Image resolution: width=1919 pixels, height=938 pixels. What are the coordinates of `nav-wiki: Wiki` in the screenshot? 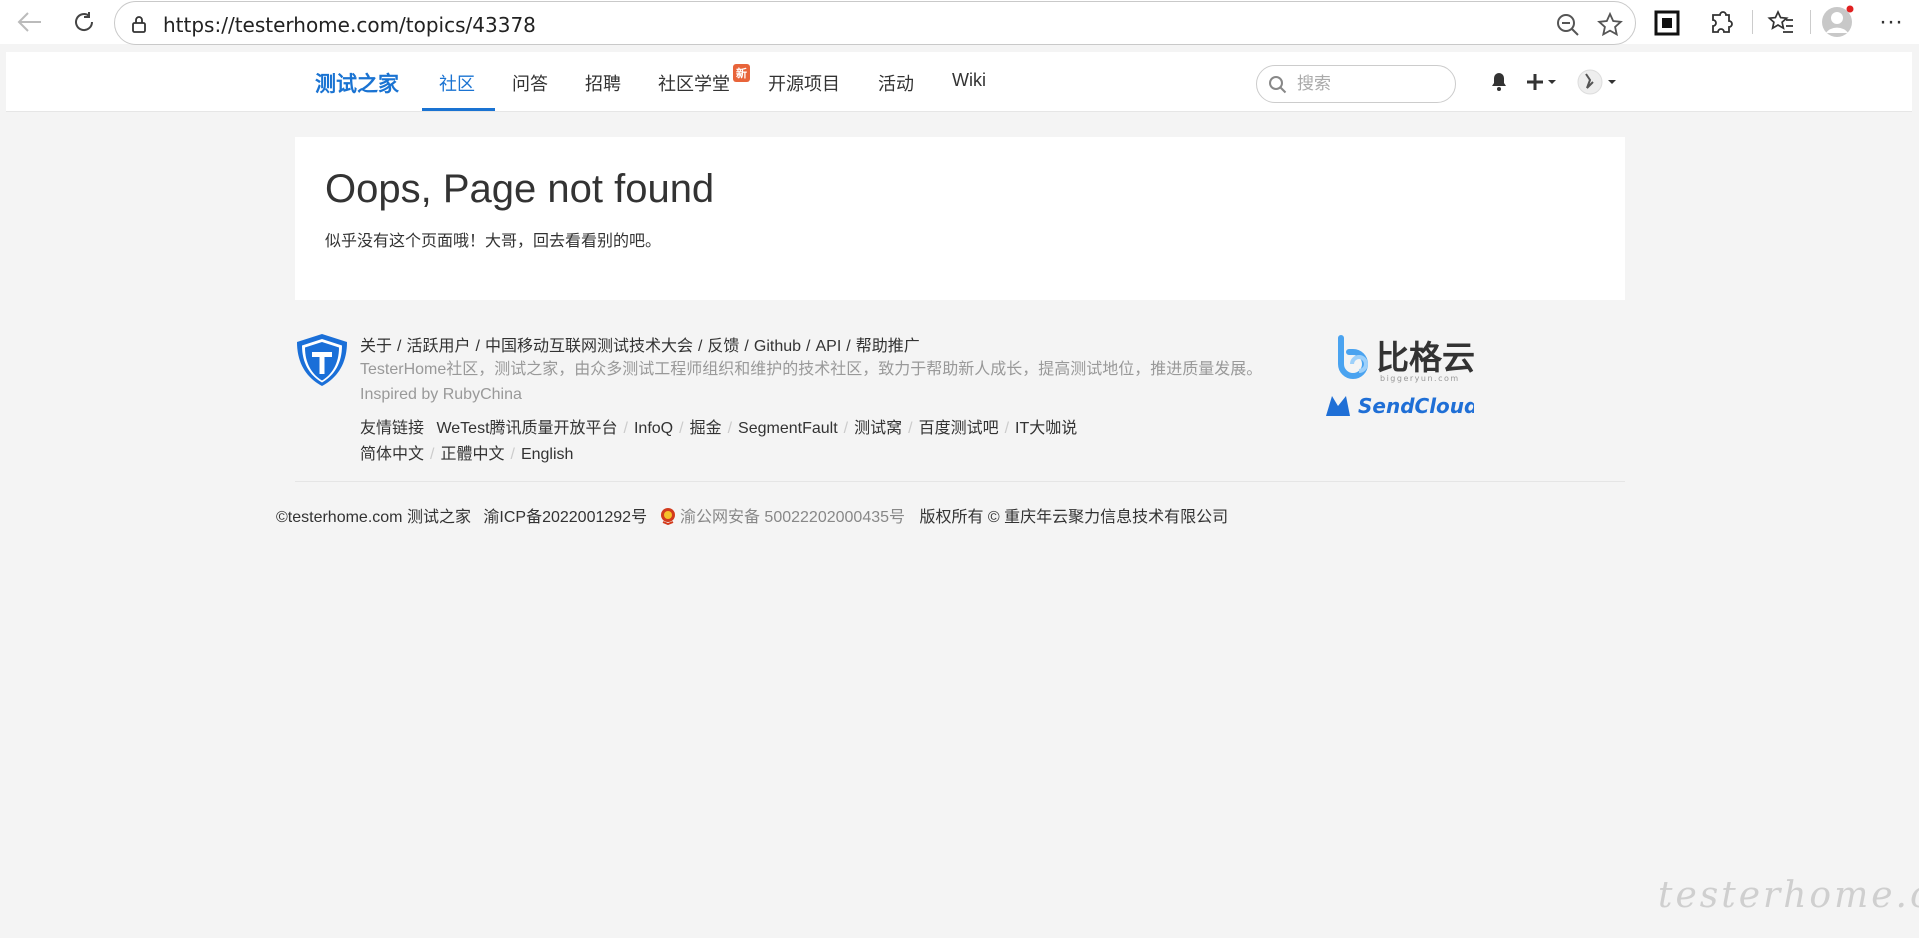 It's located at (969, 80).